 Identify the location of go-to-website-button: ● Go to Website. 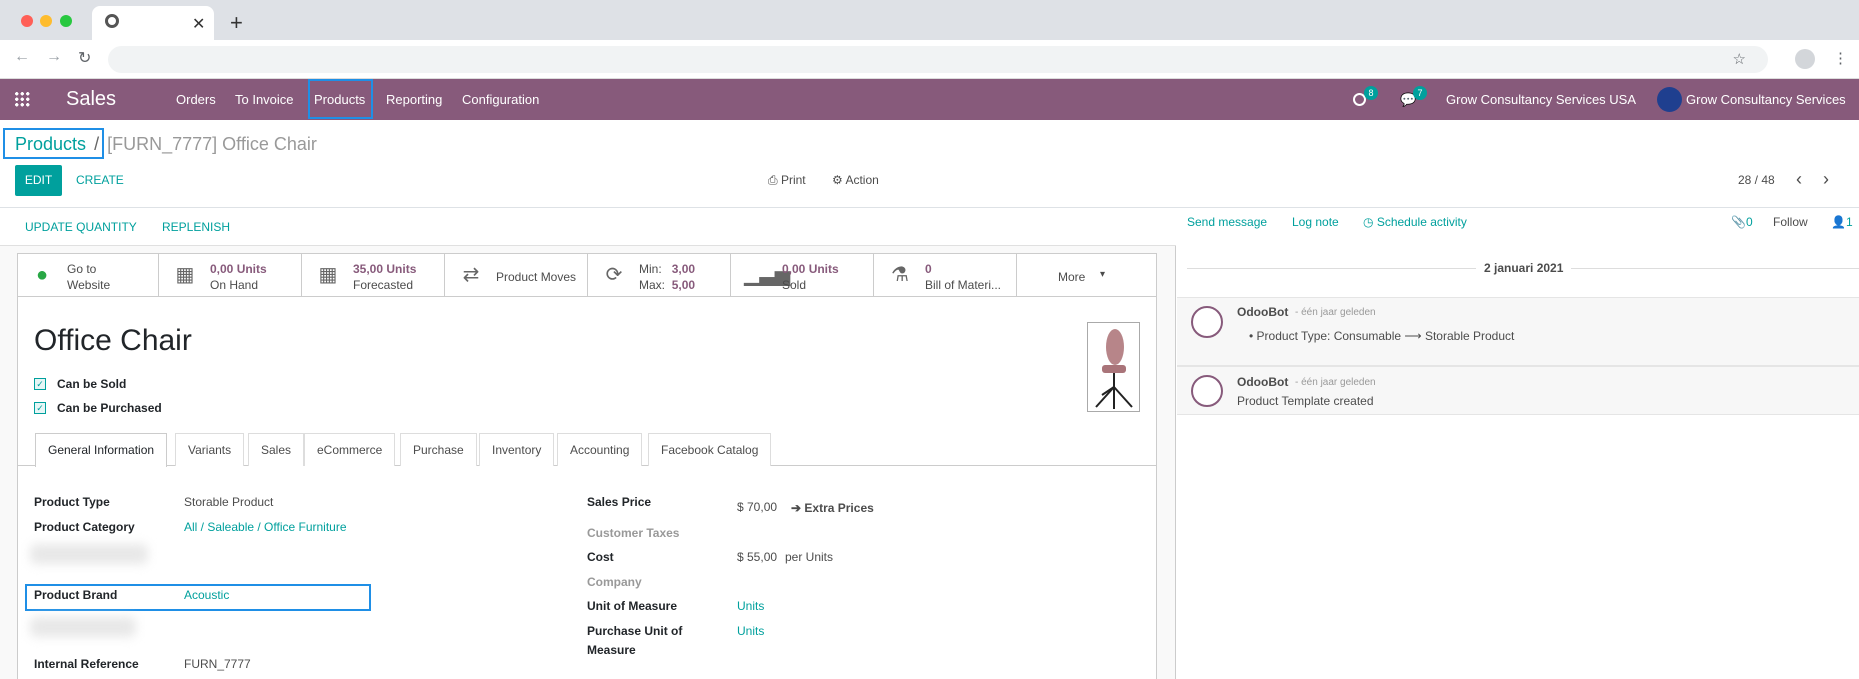
(88, 275).